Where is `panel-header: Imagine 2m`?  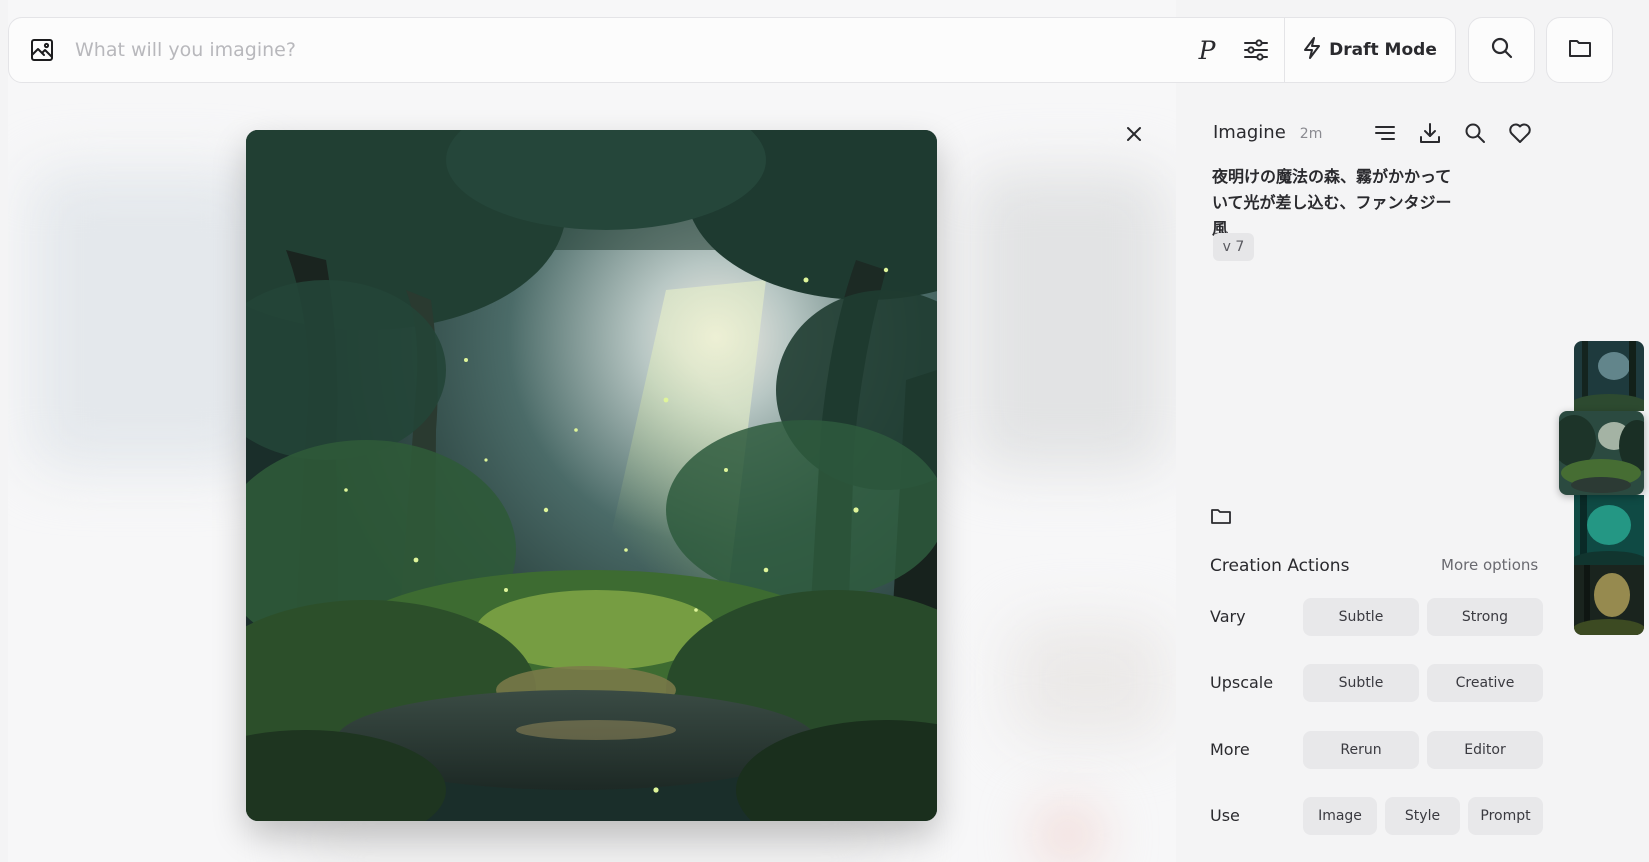 panel-header: Imagine 2m is located at coordinates (1267, 132).